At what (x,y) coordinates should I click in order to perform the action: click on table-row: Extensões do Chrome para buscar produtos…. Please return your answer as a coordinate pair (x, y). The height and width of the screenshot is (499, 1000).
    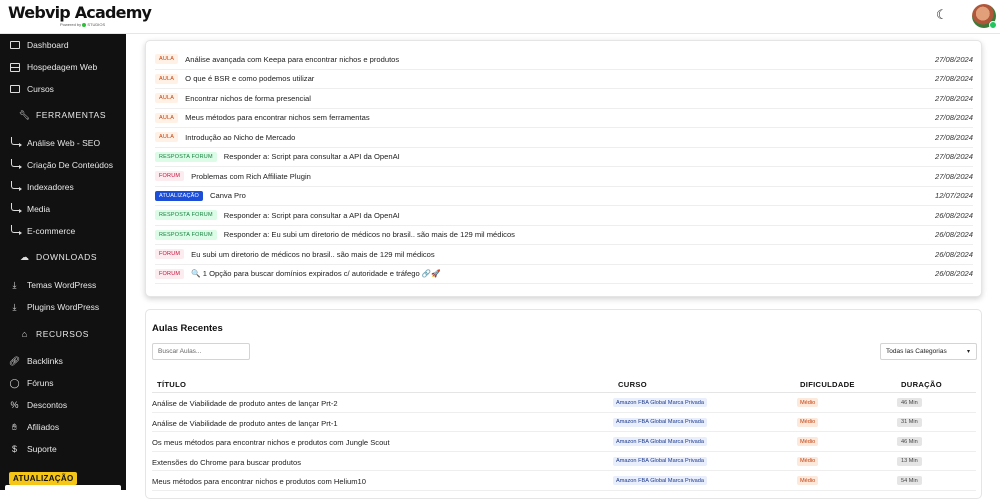
    Looking at the image, I should click on (564, 461).